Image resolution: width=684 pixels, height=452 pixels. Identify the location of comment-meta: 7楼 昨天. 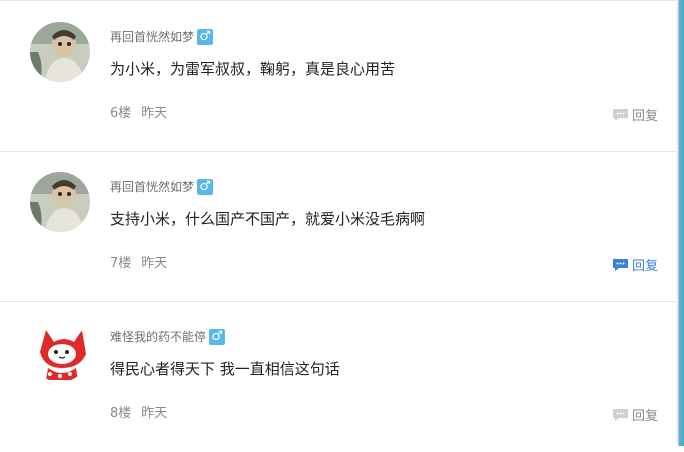
(138, 264).